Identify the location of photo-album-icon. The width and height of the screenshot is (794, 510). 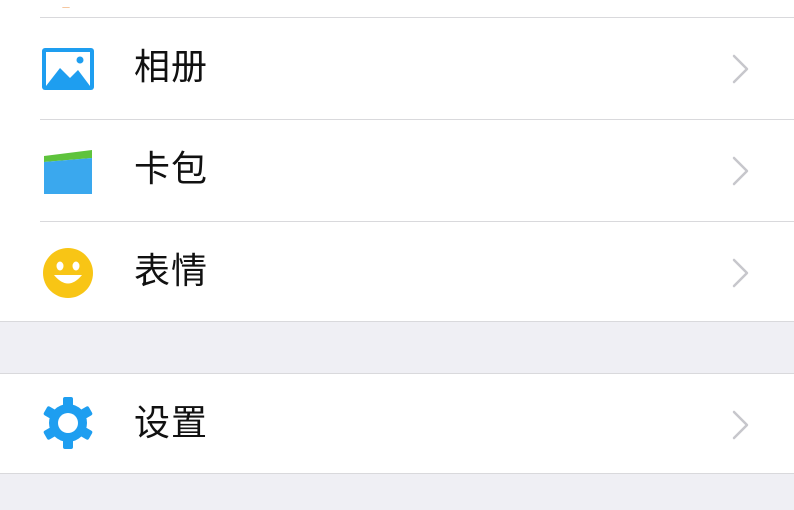
(68, 69).